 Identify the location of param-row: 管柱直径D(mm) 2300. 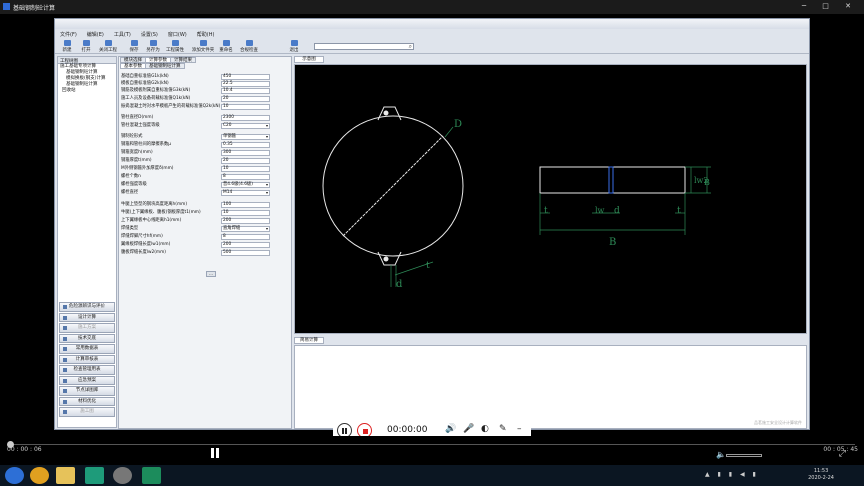
(196, 117).